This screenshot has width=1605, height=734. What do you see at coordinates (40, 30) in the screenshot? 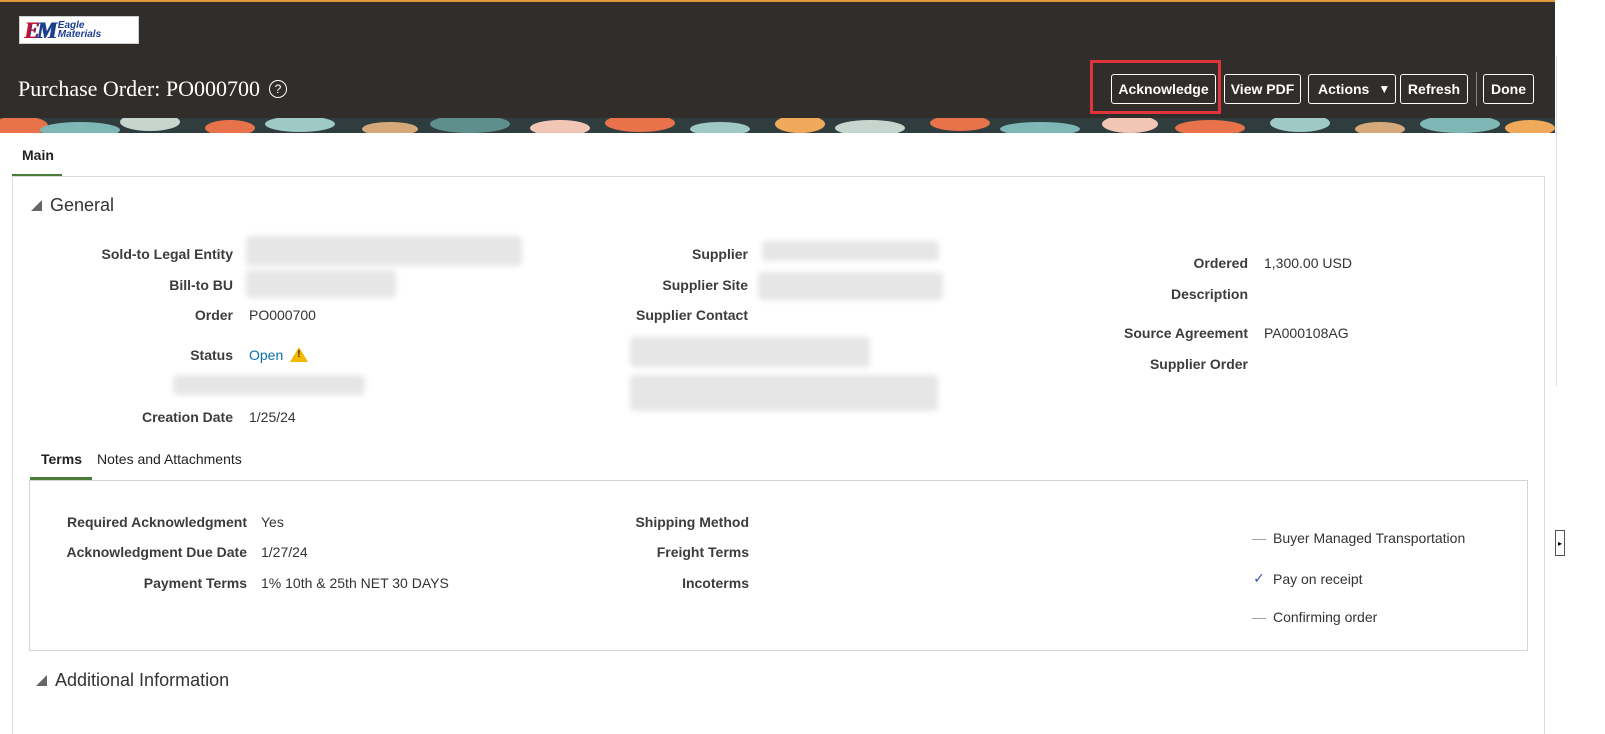
I see `logo-initials: EM` at bounding box center [40, 30].